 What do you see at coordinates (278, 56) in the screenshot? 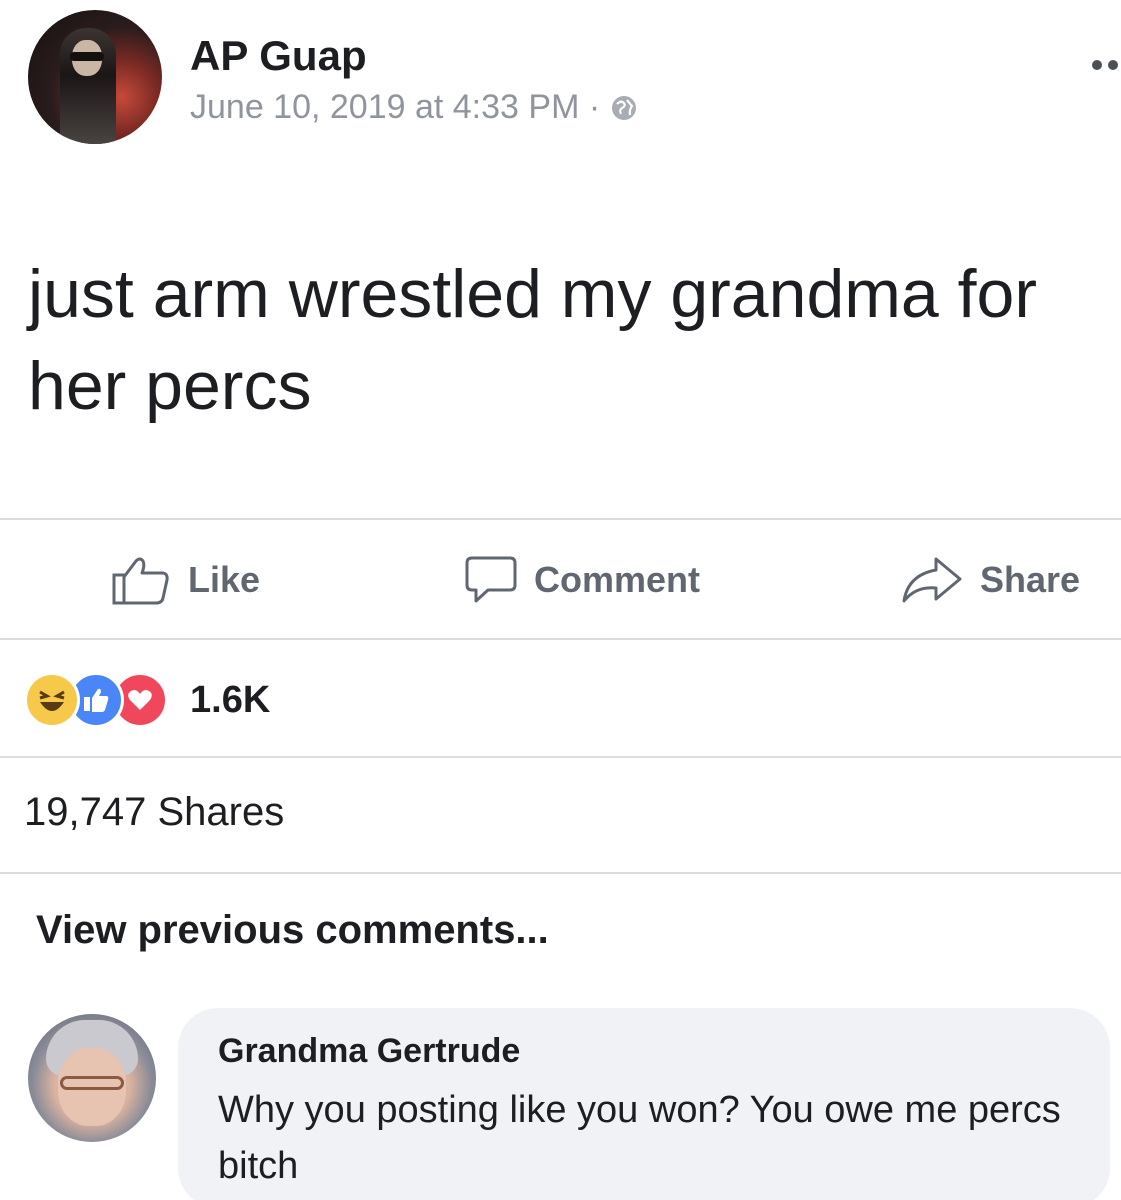
I see `author-name: AP Guap` at bounding box center [278, 56].